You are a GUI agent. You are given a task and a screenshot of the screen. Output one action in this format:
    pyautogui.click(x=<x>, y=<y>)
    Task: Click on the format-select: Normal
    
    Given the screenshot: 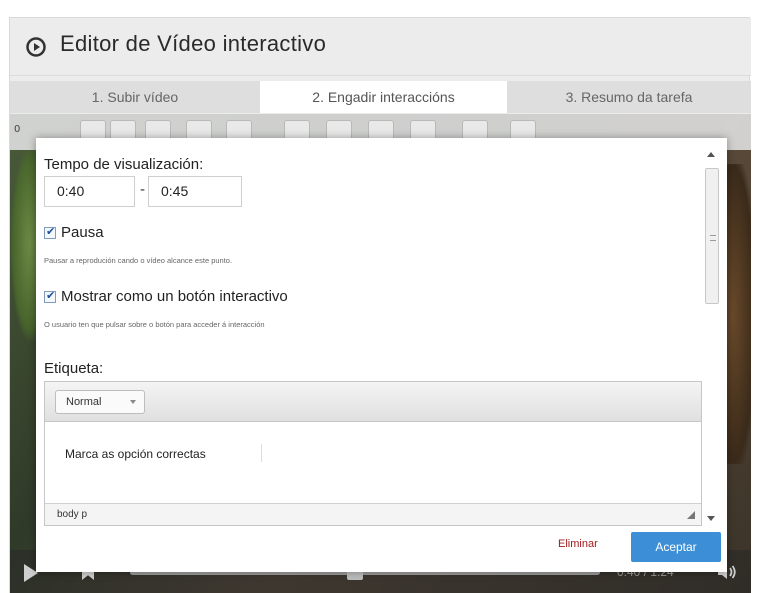 What is the action you would take?
    pyautogui.click(x=100, y=402)
    